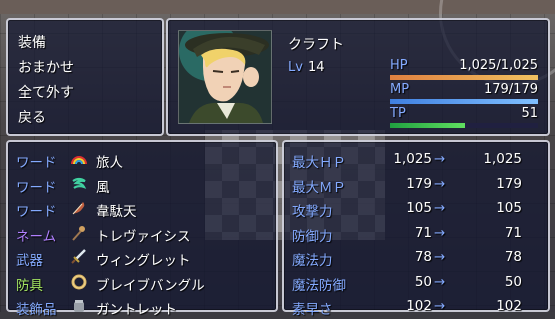 This screenshot has width=555, height=319. Describe the element at coordinates (502, 159) in the screenshot. I see `param-new-value: 1,025` at that location.